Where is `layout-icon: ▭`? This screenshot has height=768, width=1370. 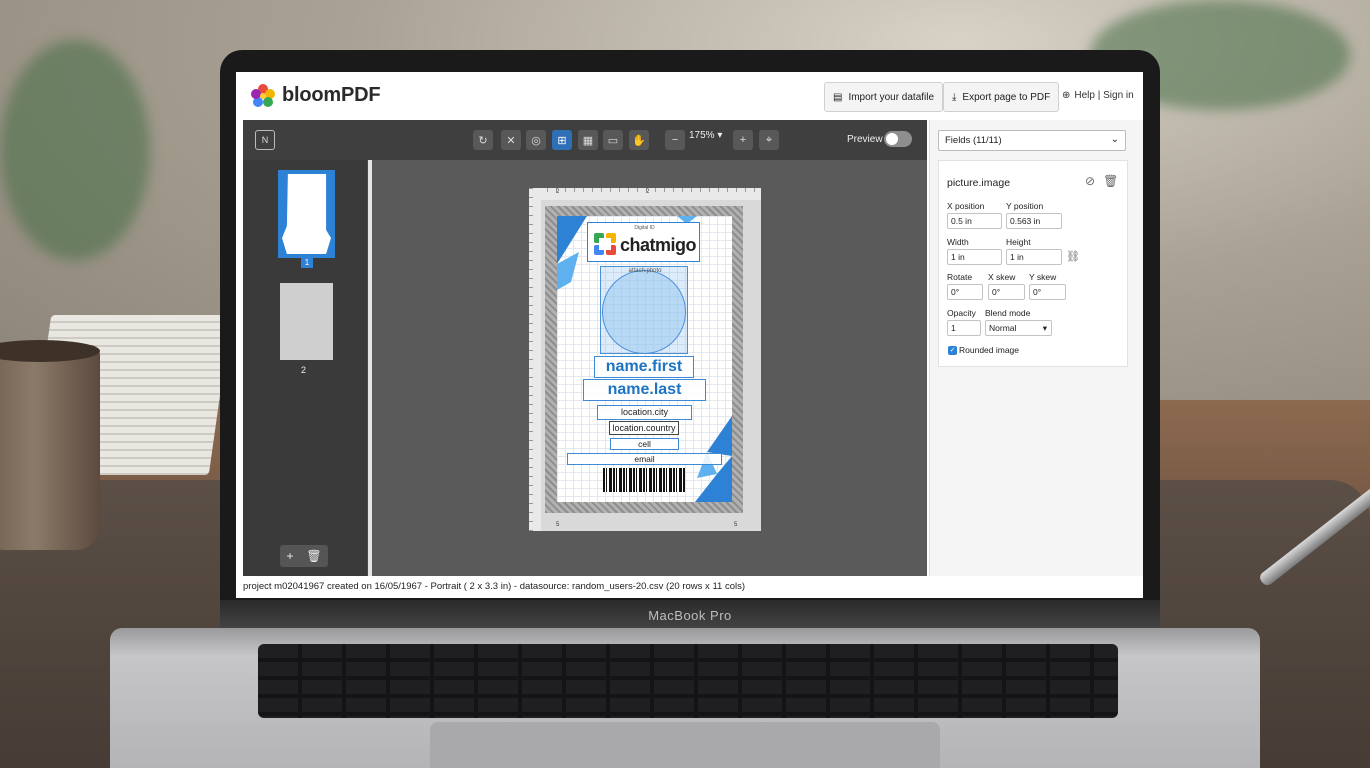
layout-icon: ▭ is located at coordinates (613, 140).